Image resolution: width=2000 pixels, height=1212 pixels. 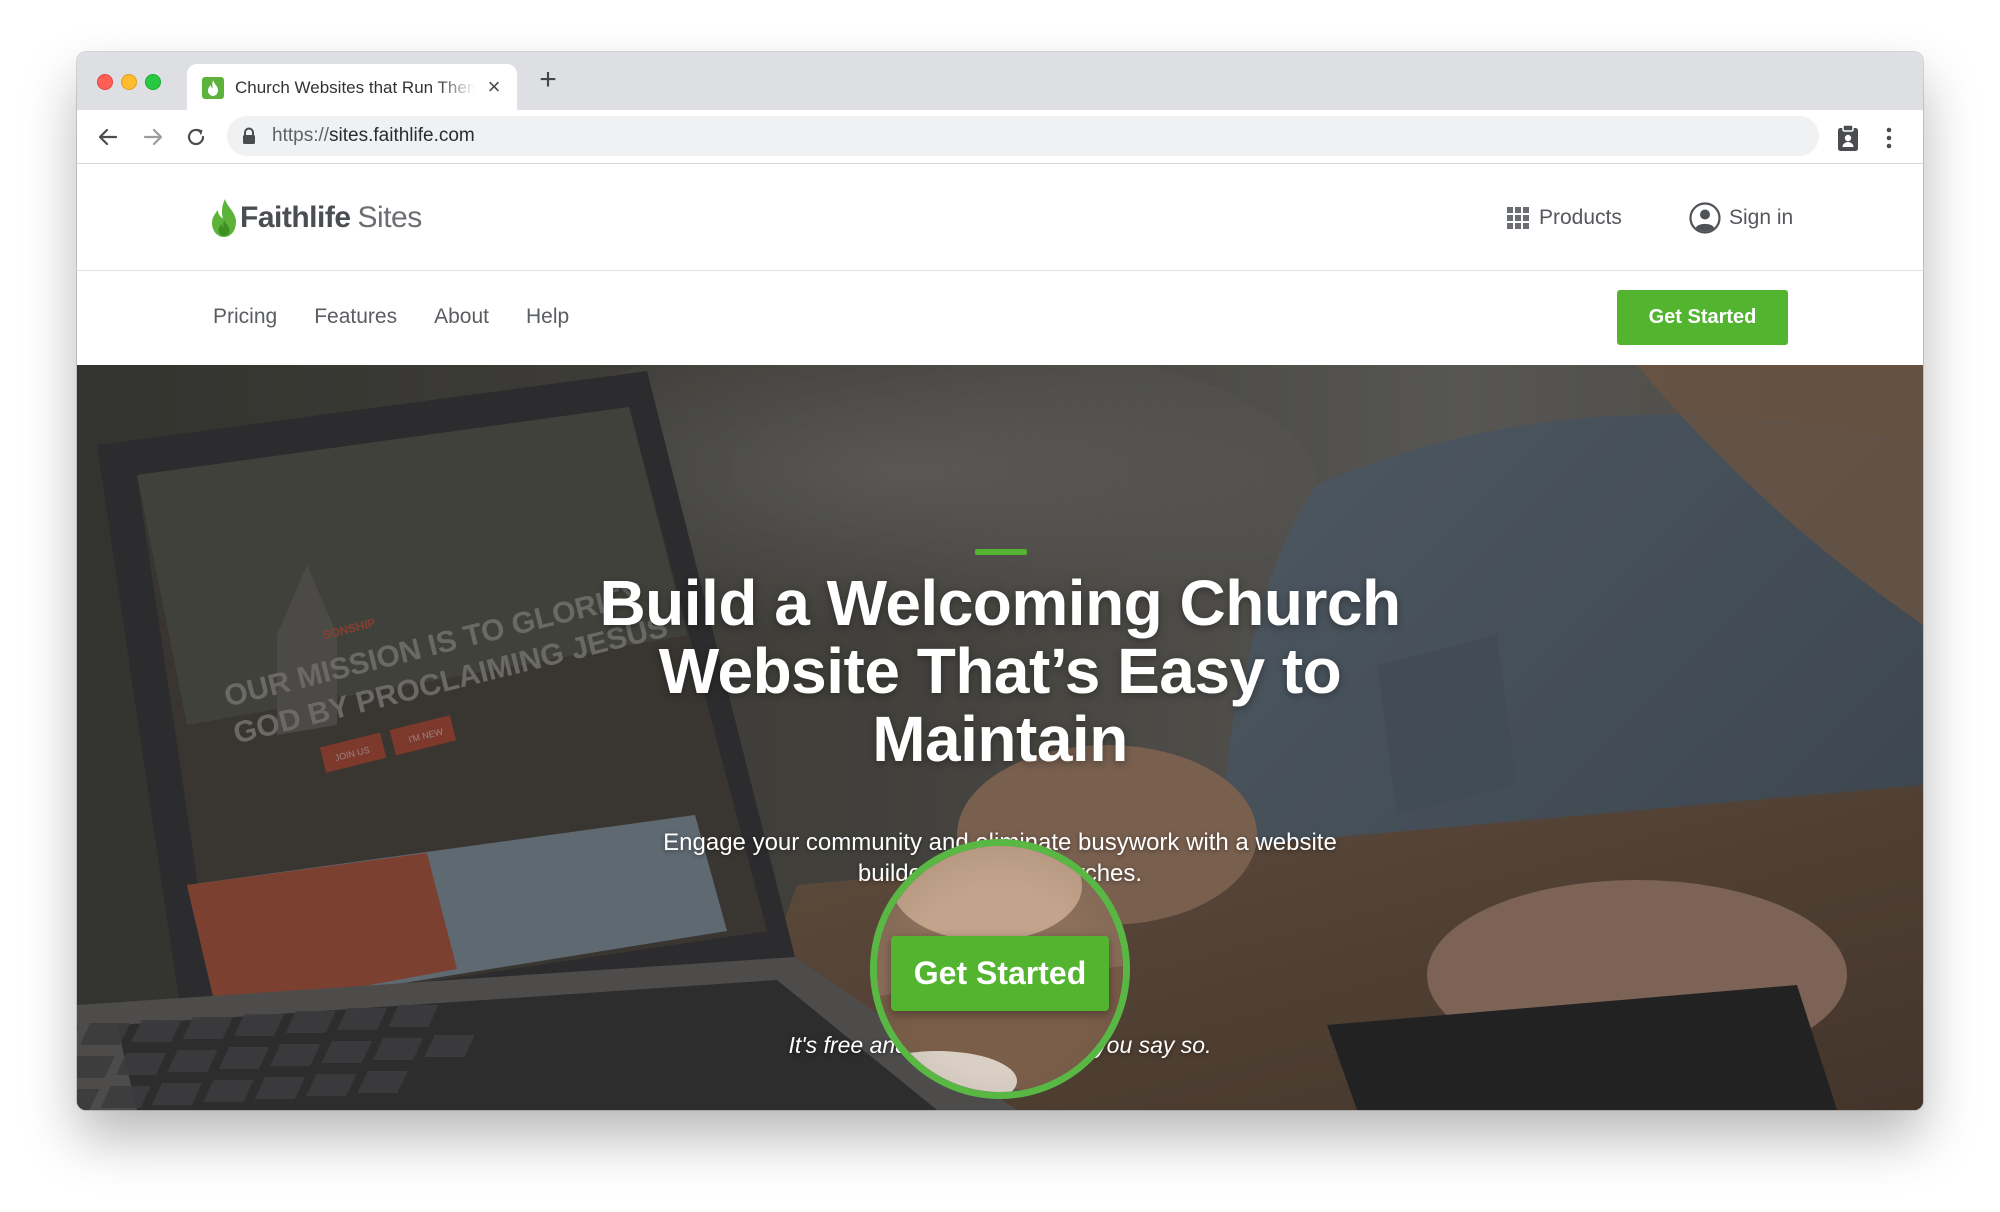 I want to click on window-close-button, so click(x=105, y=82).